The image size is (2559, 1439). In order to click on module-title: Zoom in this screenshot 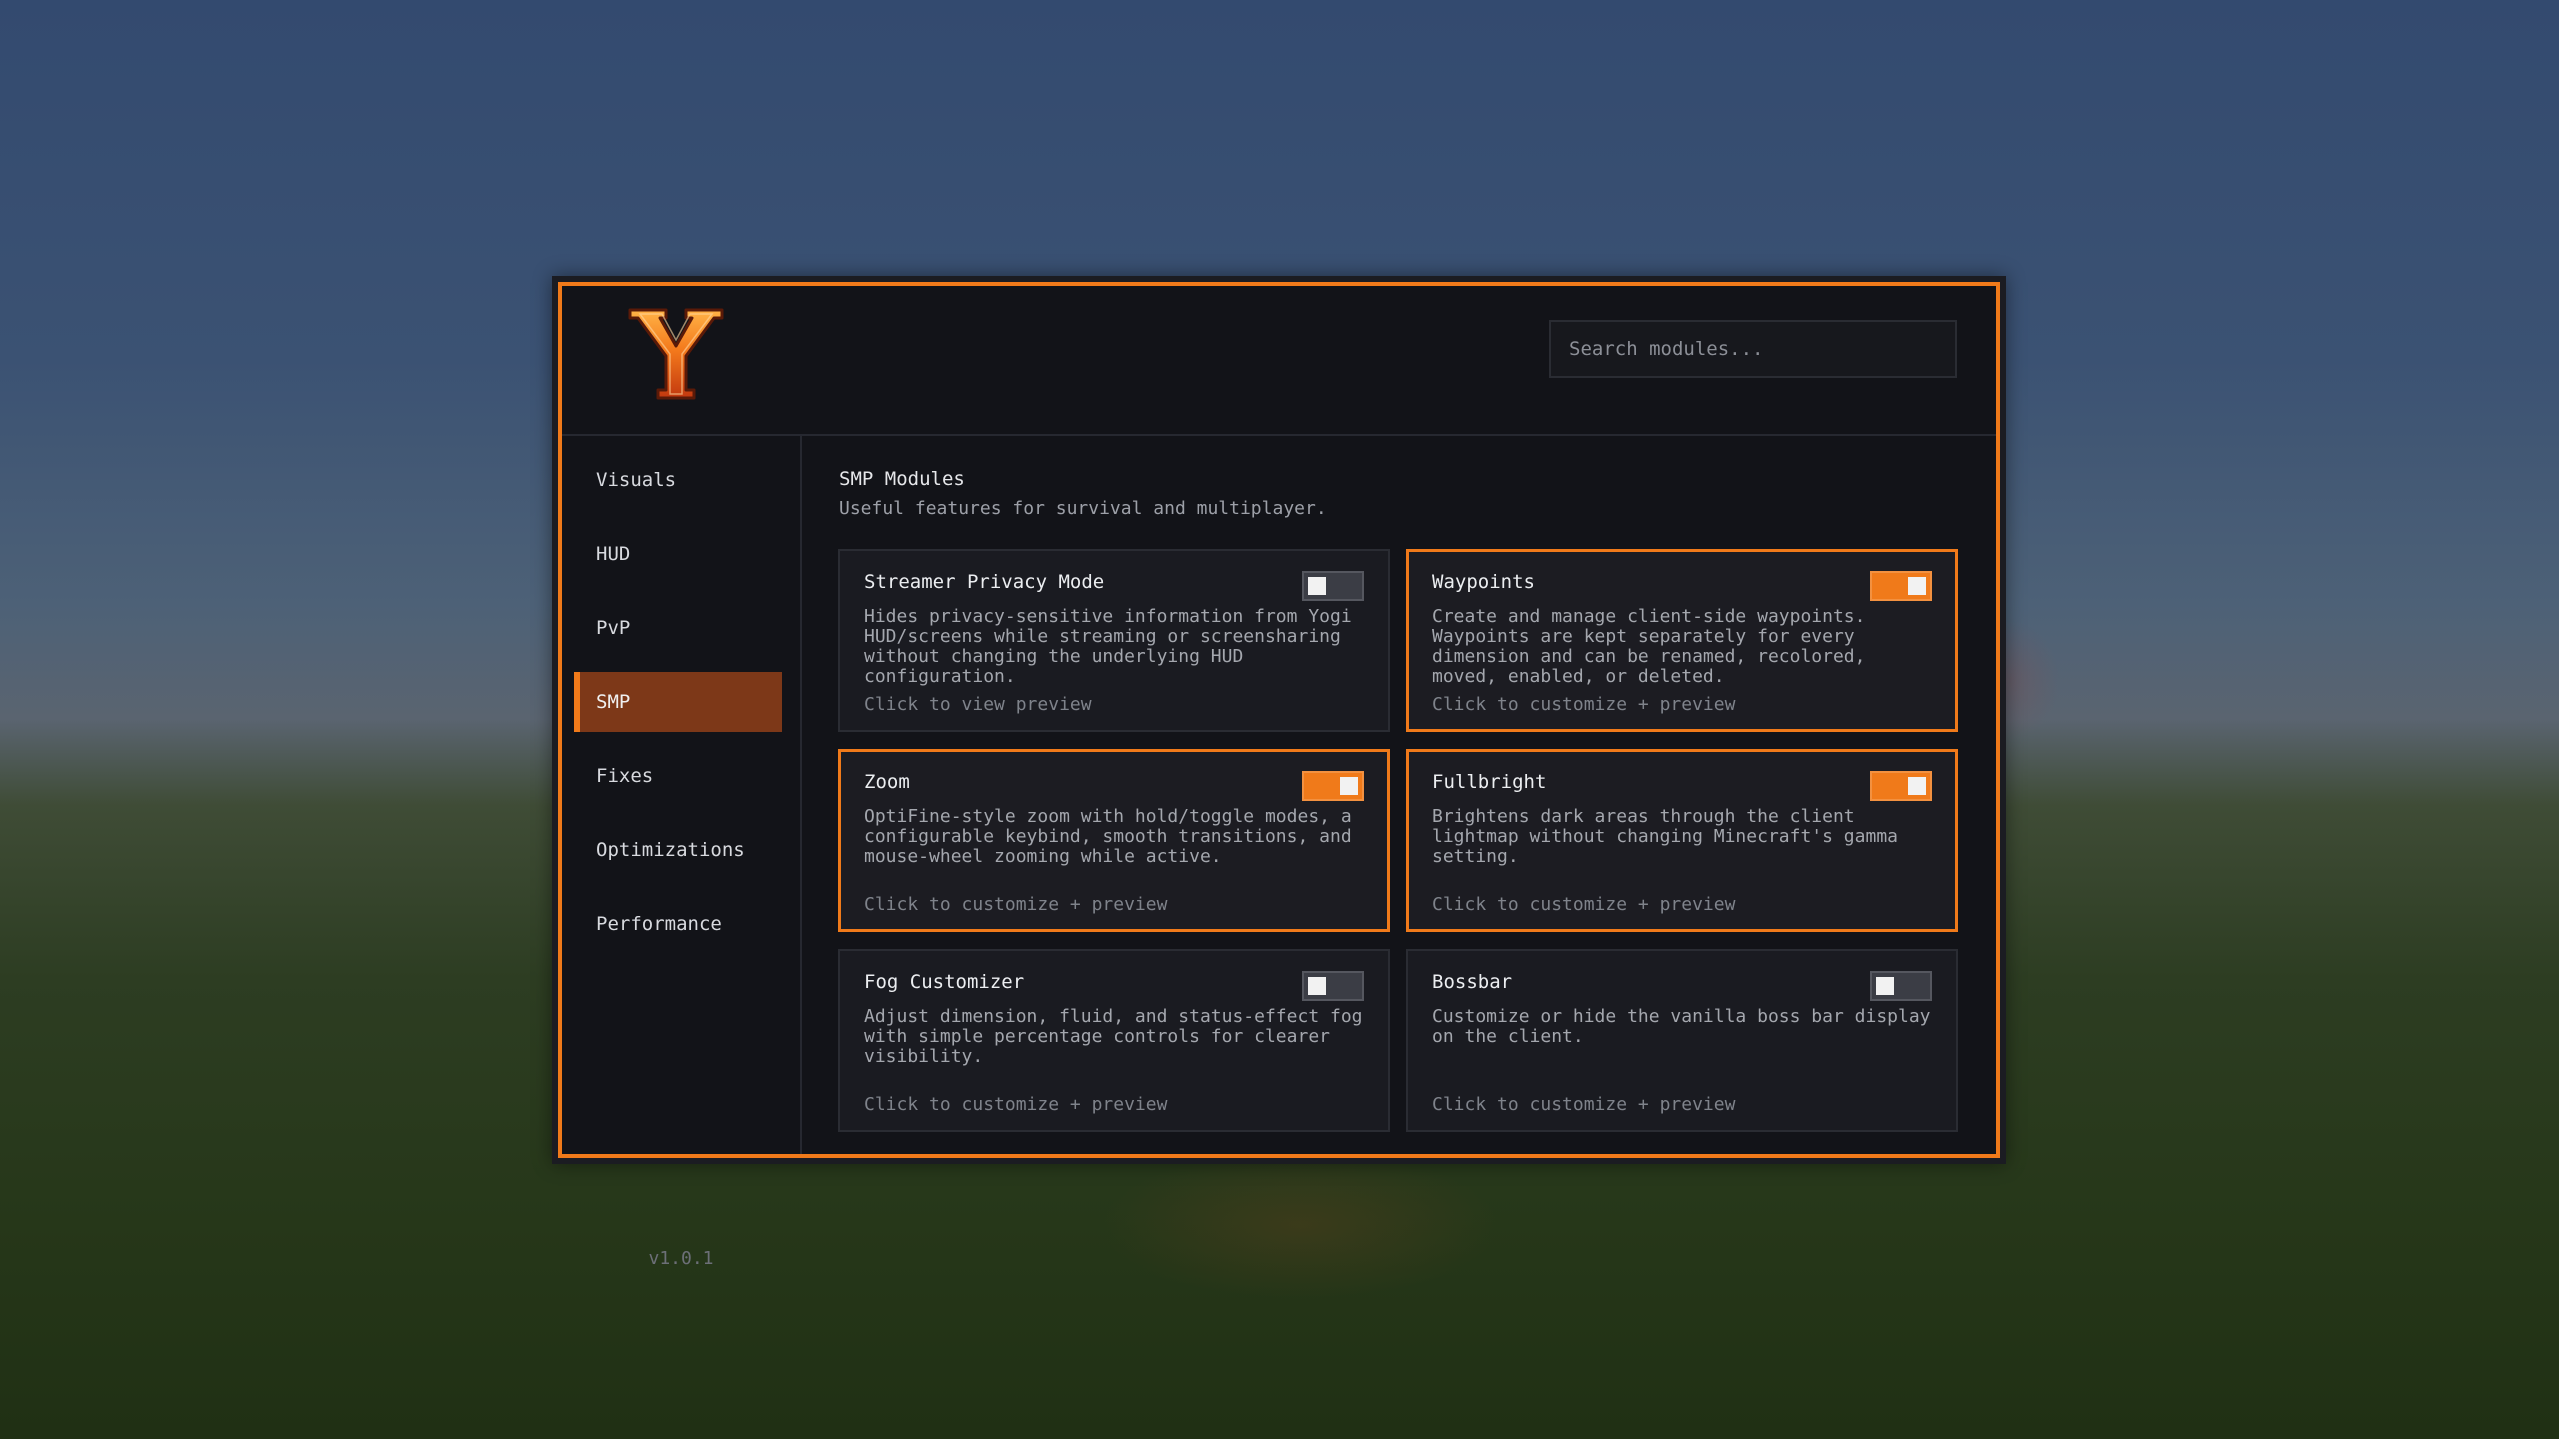, I will do `click(887, 782)`.